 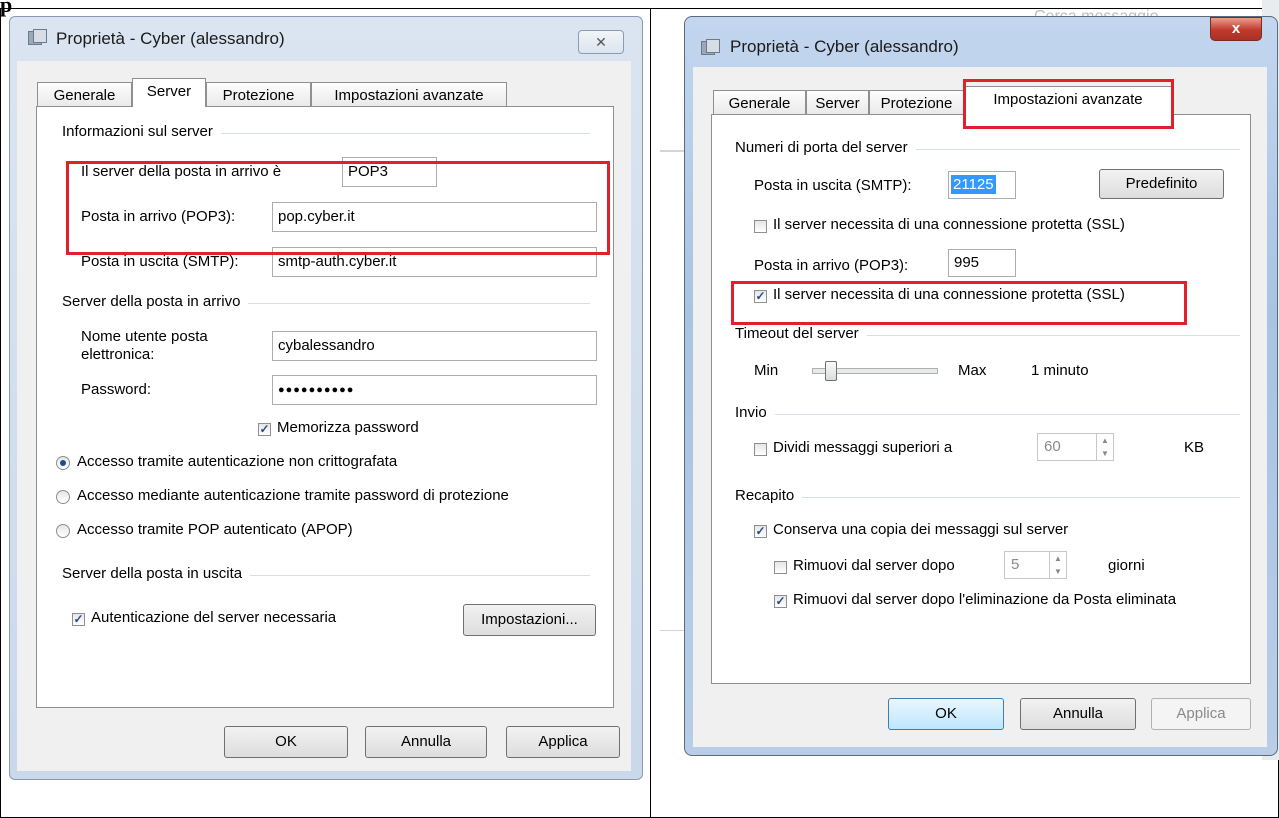 I want to click on pop3-port-label: Posta in arrivo (POP3):, so click(x=831, y=265).